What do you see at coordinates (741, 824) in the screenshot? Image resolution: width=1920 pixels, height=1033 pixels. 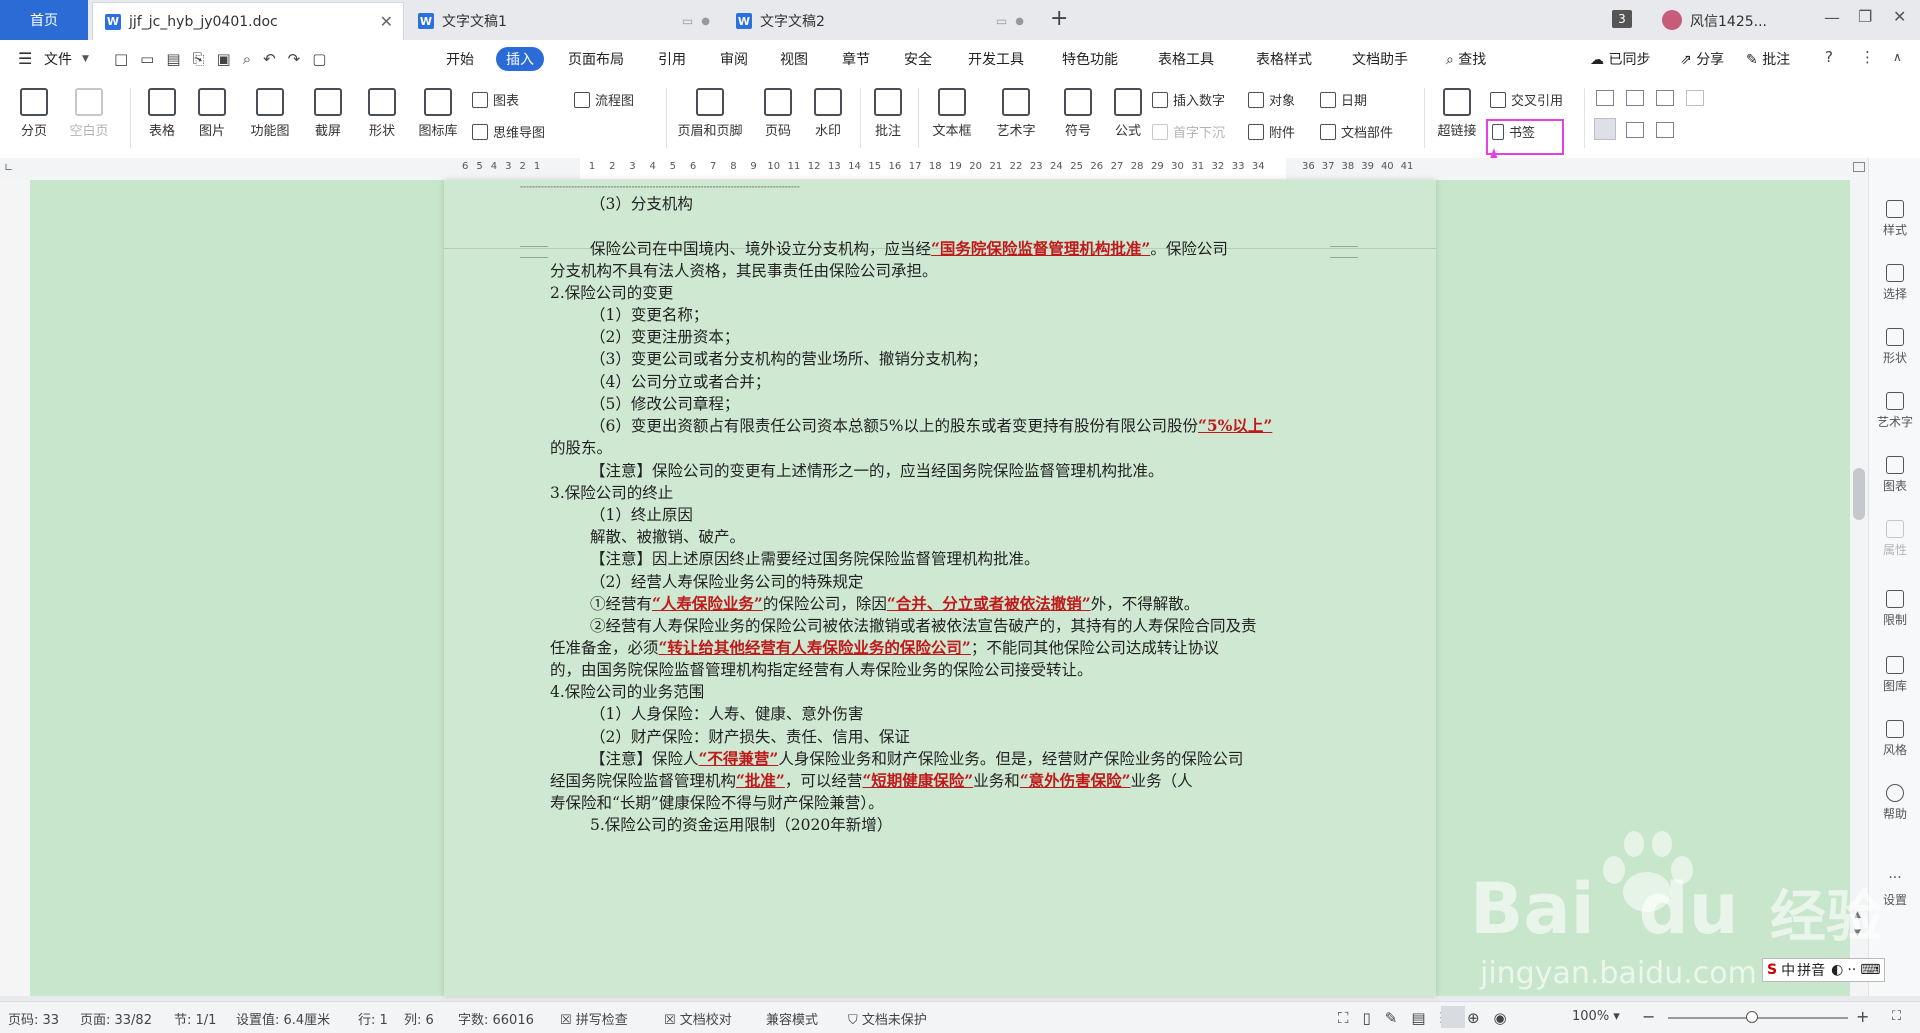 I see `document-line: 5.保险公司的资金运用限制（2020年新增）` at bounding box center [741, 824].